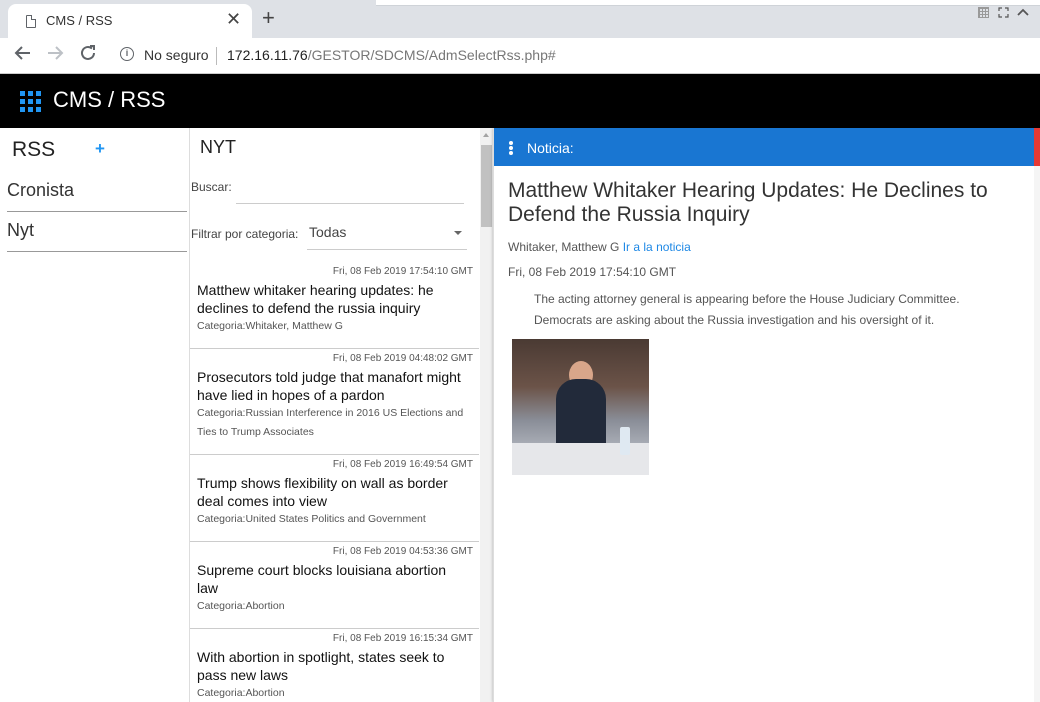  I want to click on filter-value: Todas, so click(328, 232).